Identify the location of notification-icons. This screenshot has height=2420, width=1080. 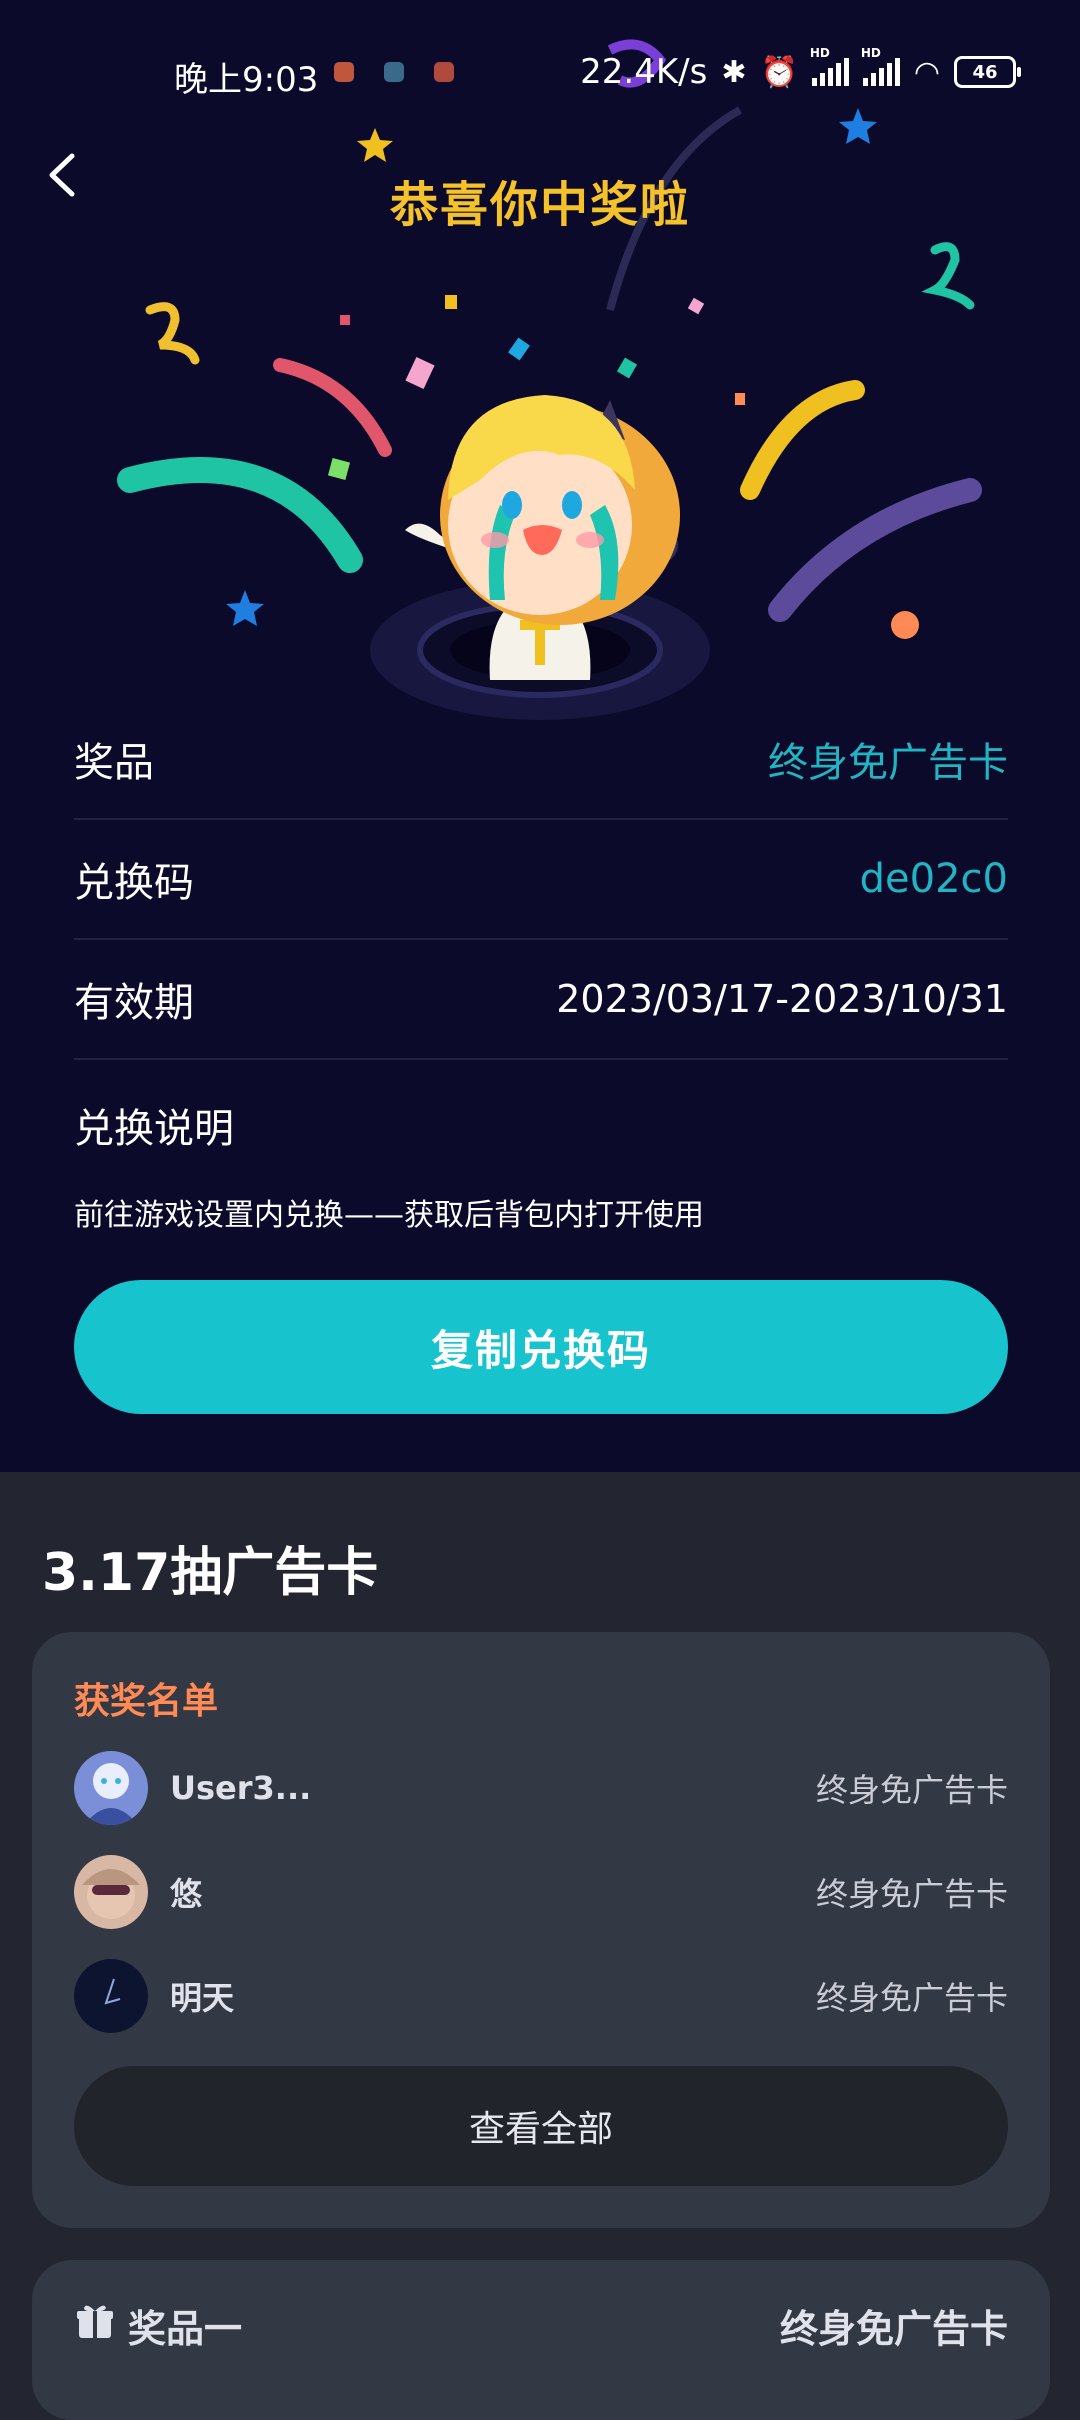
(394, 72).